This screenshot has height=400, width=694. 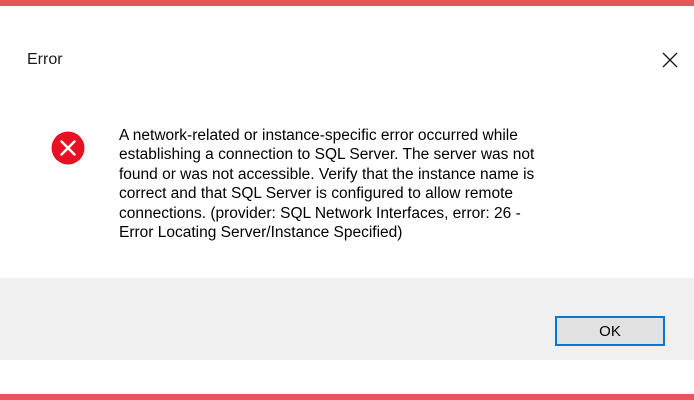 I want to click on bottom-accent-bar, so click(x=347, y=397).